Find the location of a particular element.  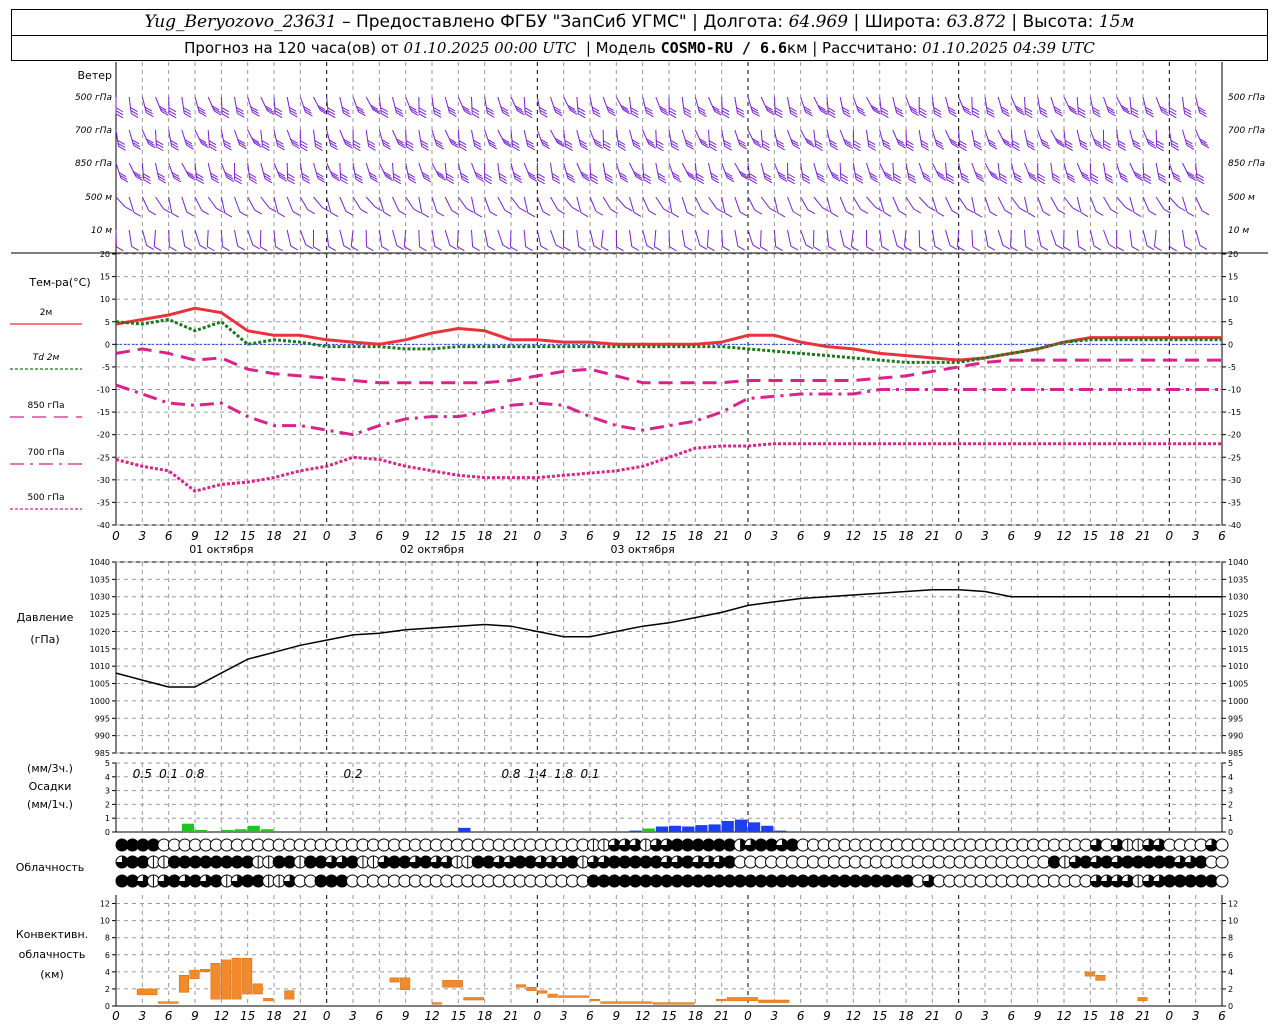

temp-ytick-label-right: 20 is located at coordinates (1233, 254).